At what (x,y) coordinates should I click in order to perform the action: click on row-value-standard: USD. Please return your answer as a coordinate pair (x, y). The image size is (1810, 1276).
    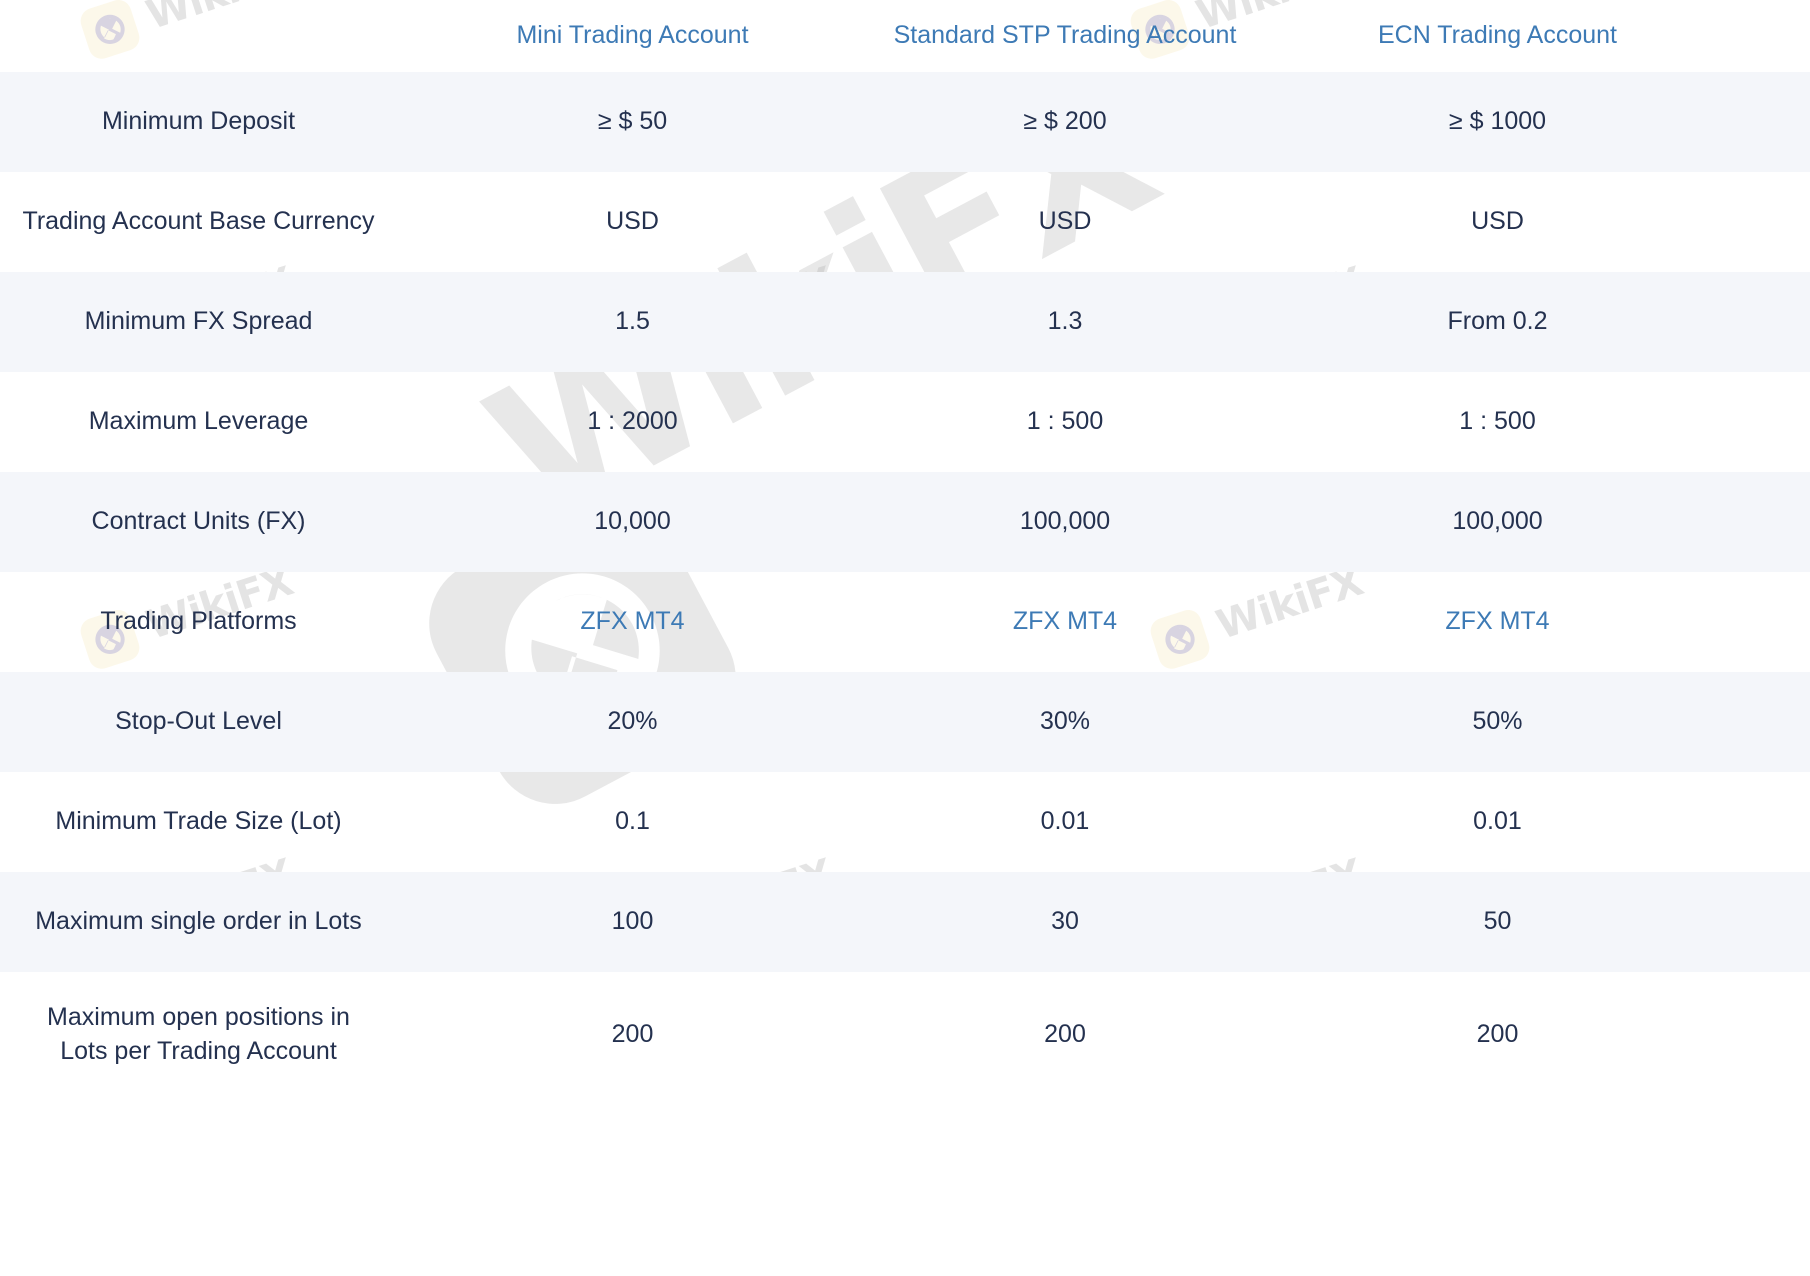
    Looking at the image, I should click on (1065, 221).